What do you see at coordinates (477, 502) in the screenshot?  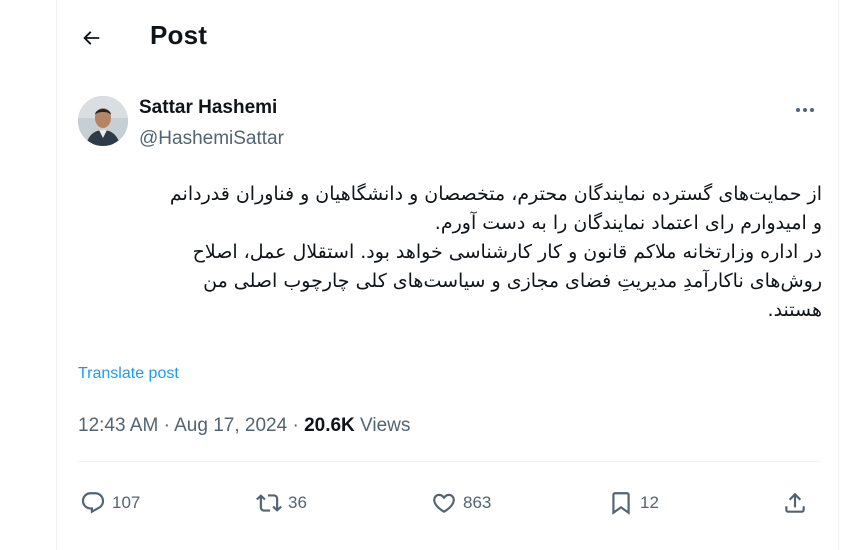 I see `like-count: 863` at bounding box center [477, 502].